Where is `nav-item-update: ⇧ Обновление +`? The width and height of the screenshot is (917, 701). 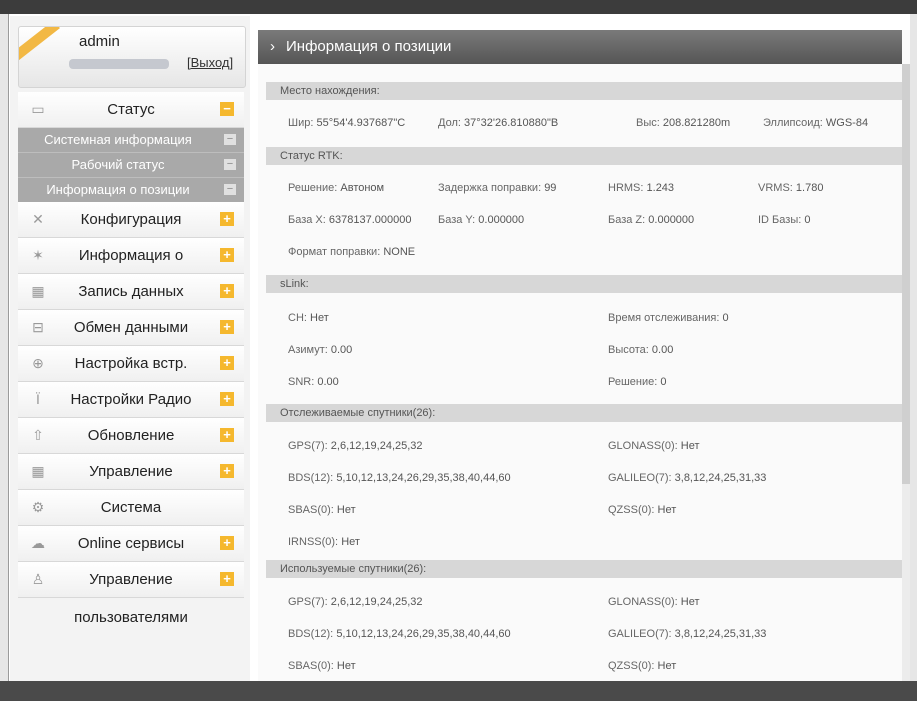 nav-item-update: ⇧ Обновление + is located at coordinates (131, 436).